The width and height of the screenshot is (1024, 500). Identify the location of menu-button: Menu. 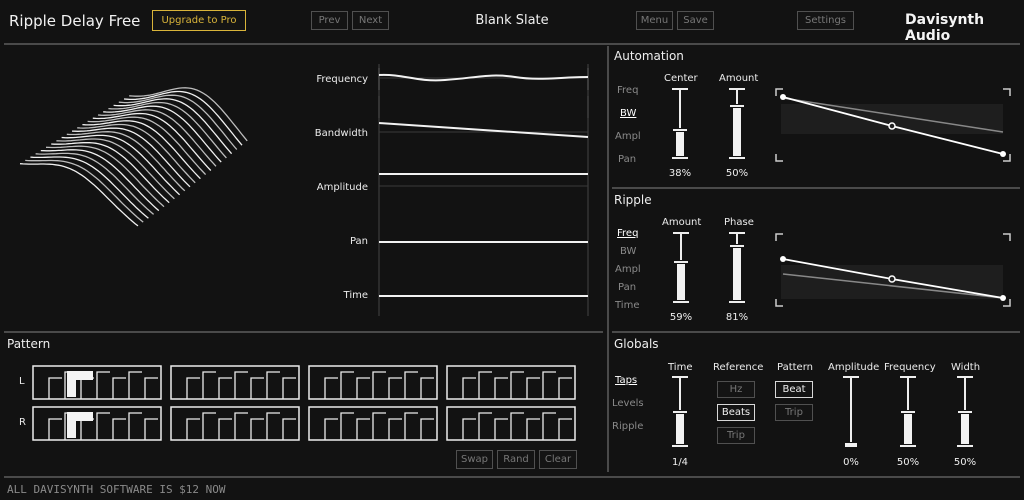
(654, 20).